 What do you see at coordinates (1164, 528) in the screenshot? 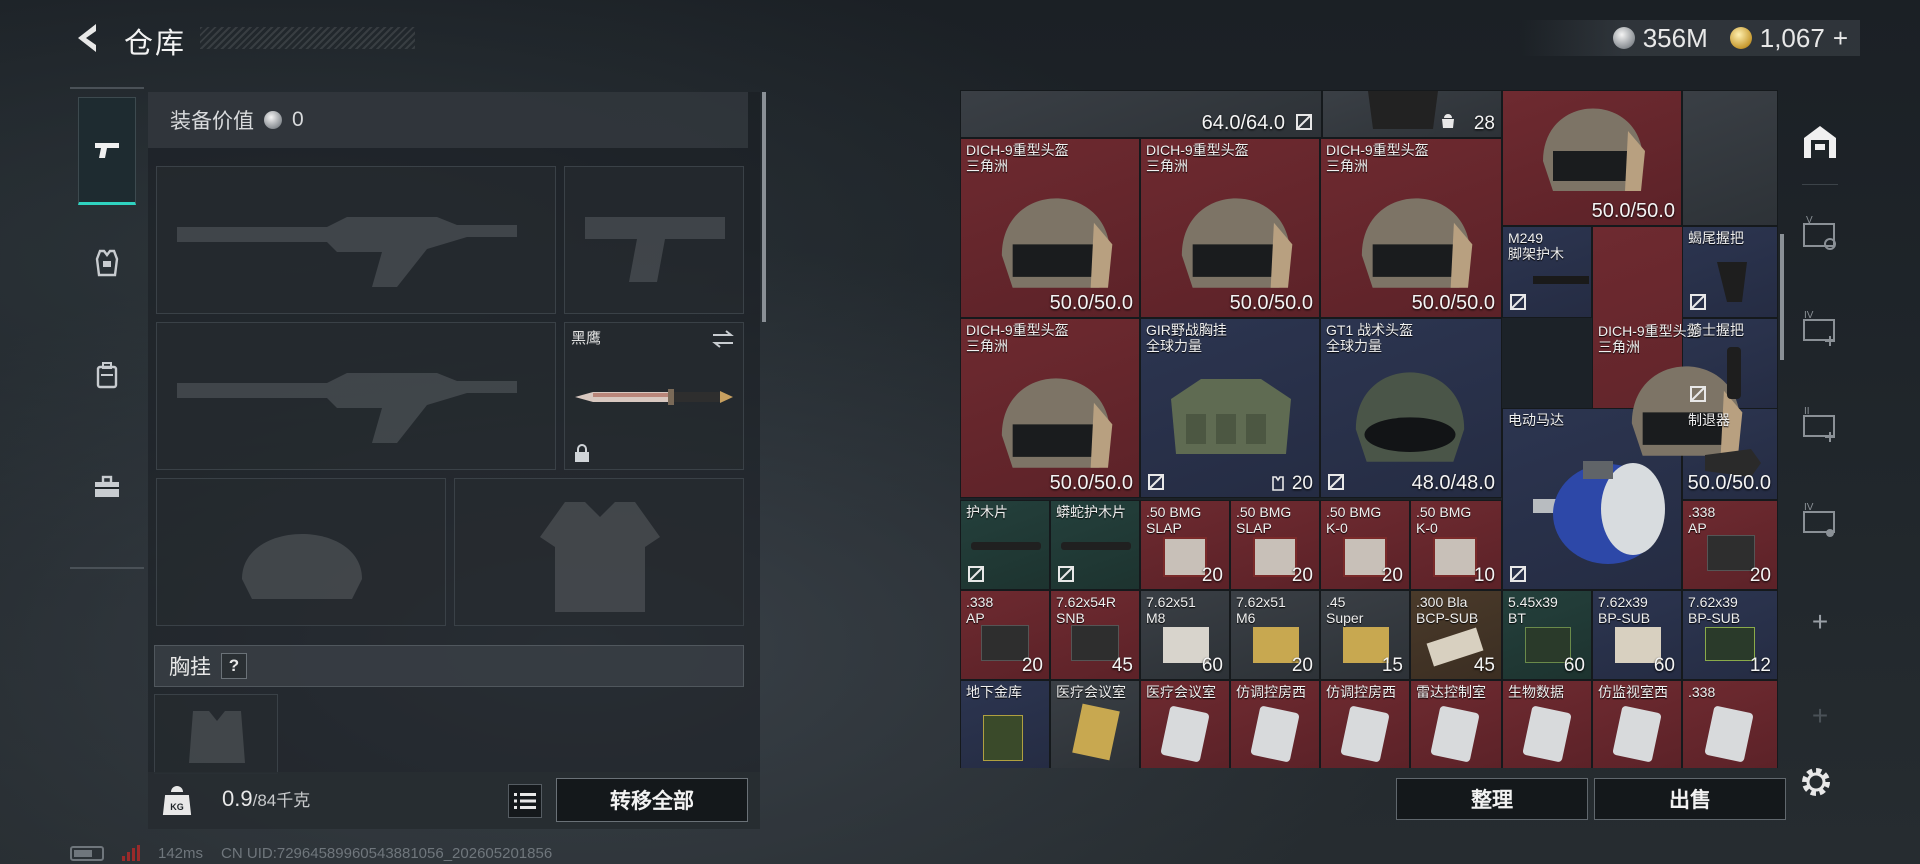
I see `item-name-line2: SLAP` at bounding box center [1164, 528].